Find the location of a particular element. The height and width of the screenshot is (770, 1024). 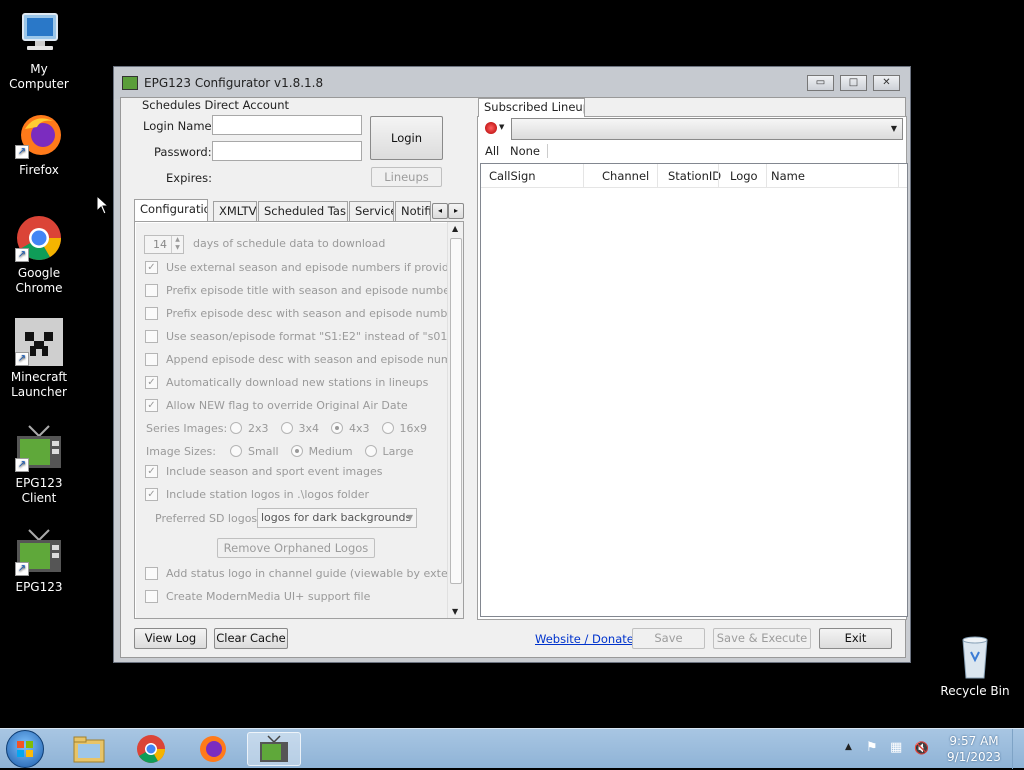

scrollbar-thumb is located at coordinates (456, 411).